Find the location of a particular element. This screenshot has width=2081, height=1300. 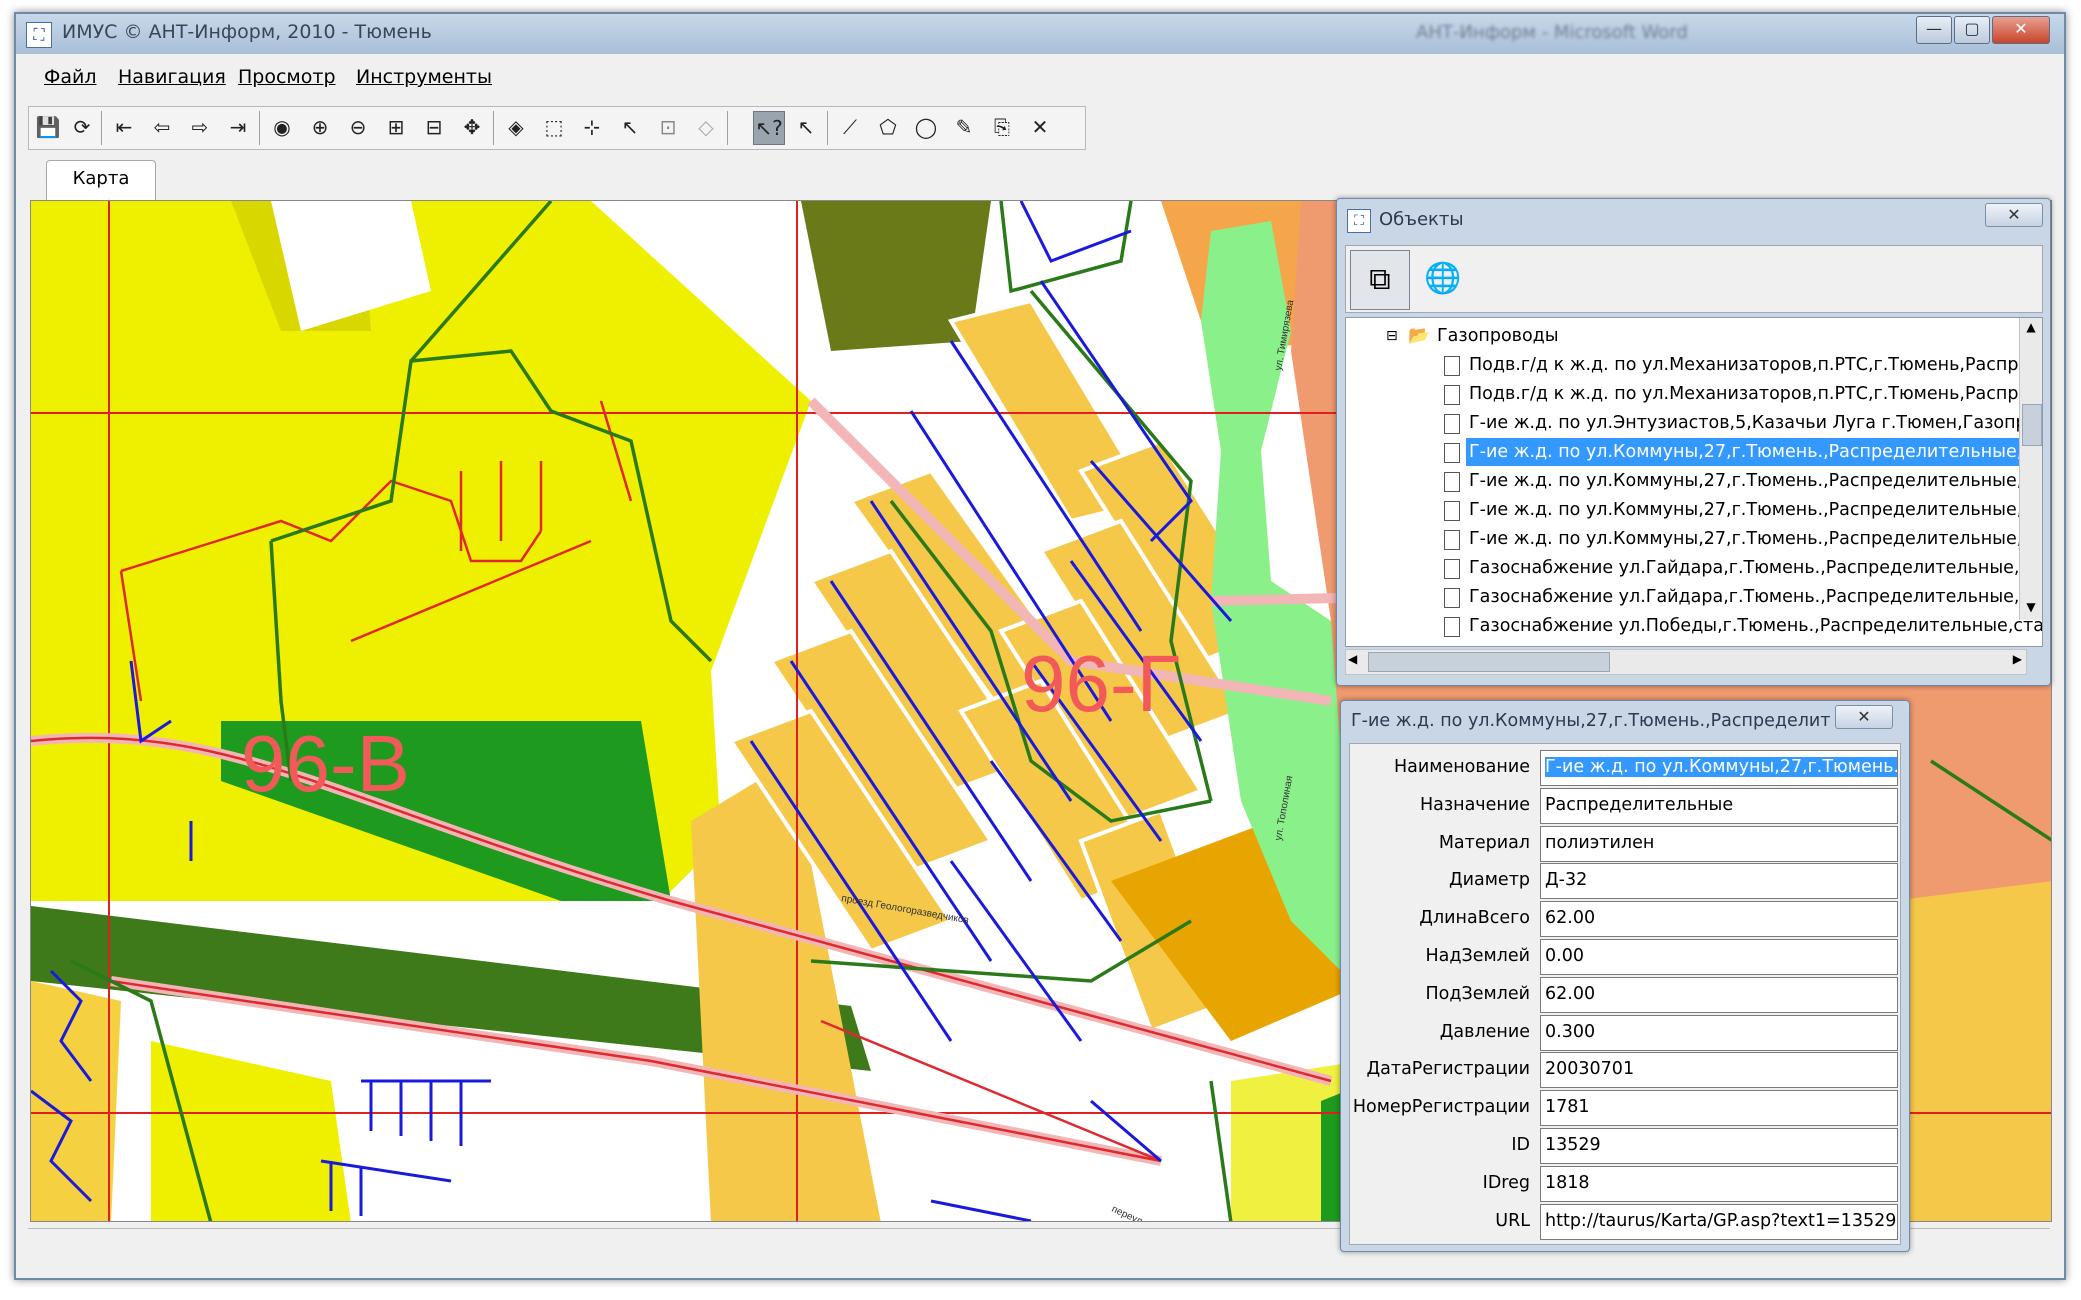

delete-icon: ✕ is located at coordinates (1040, 127).